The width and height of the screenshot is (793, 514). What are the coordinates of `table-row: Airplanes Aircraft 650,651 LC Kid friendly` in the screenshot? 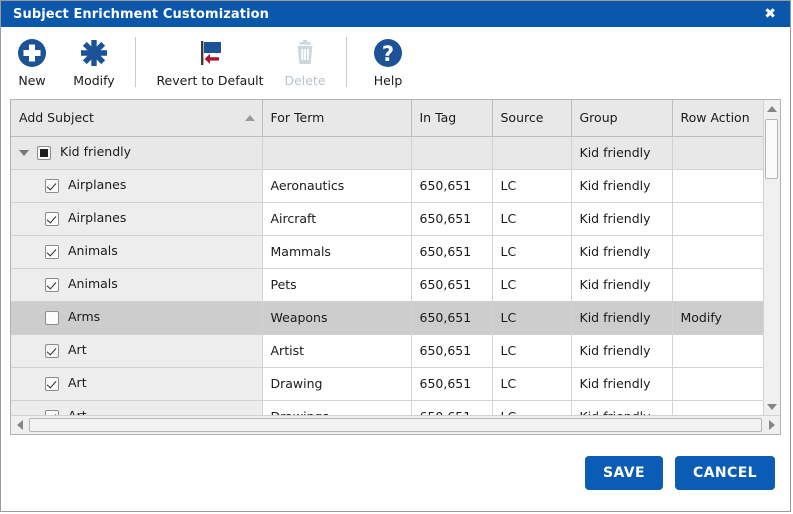 It's located at (387, 219).